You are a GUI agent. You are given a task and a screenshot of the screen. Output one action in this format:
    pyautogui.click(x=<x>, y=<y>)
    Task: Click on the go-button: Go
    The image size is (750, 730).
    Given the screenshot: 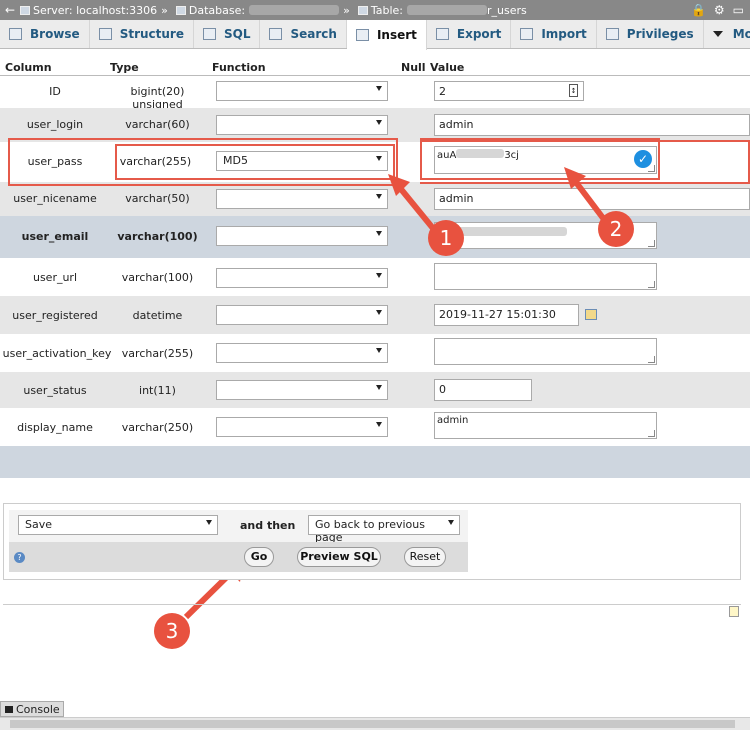 What is the action you would take?
    pyautogui.click(x=259, y=557)
    